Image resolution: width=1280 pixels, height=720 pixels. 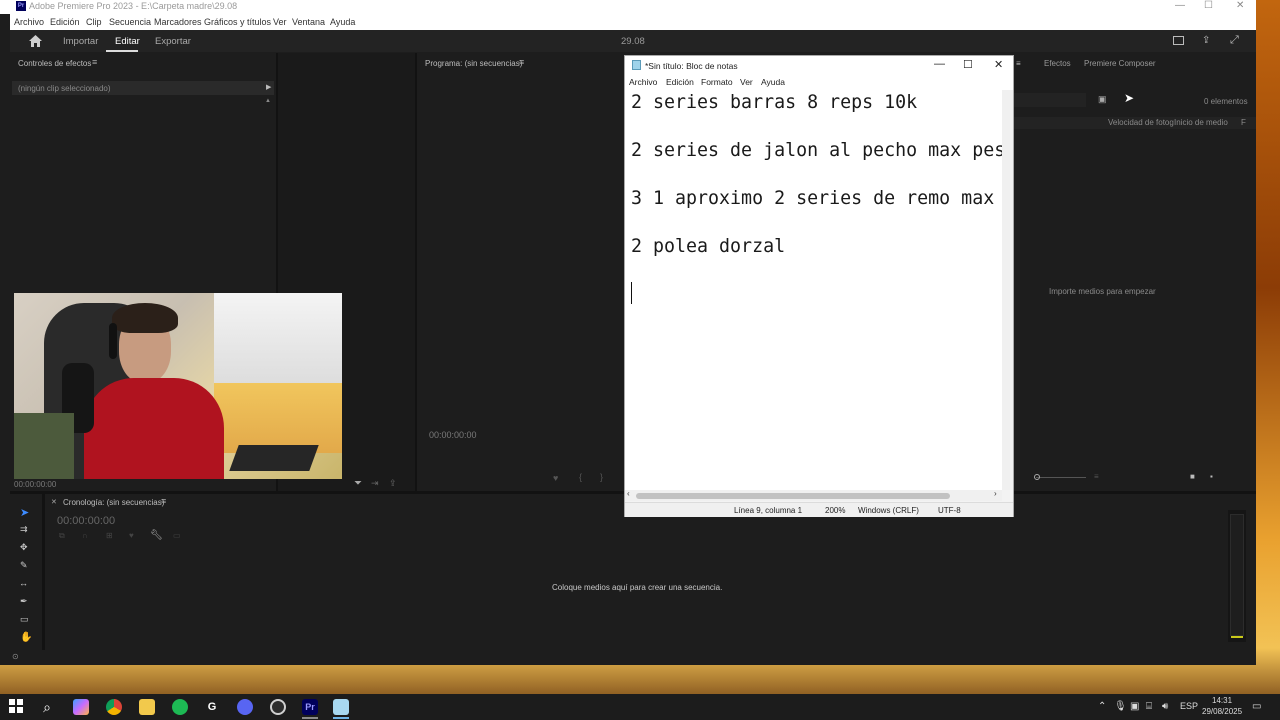 What do you see at coordinates (178, 22) in the screenshot?
I see `menu-marcadores: Marcadores` at bounding box center [178, 22].